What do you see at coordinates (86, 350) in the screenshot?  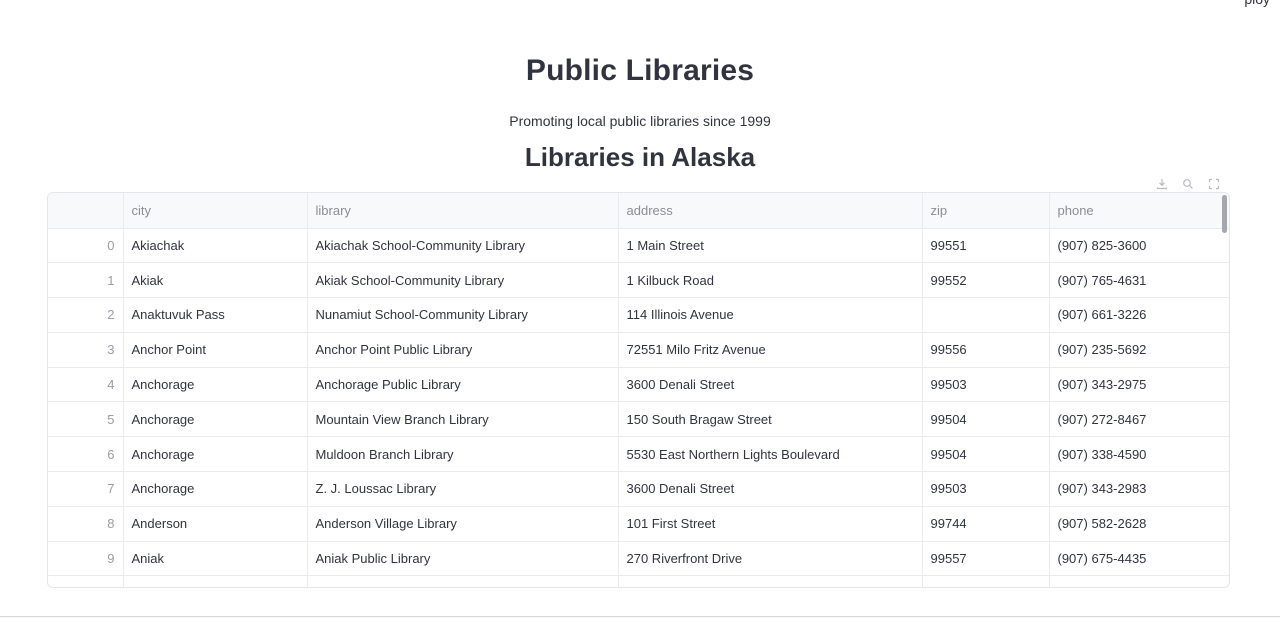 I see `cell-index: 3` at bounding box center [86, 350].